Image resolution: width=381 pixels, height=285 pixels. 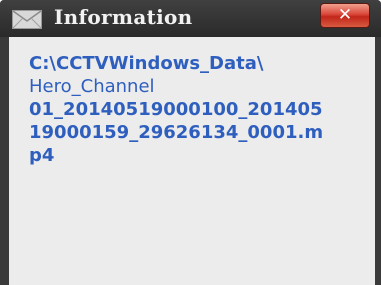 What do you see at coordinates (176, 109) in the screenshot?
I see `message-line: 01_20140519000100_201405` at bounding box center [176, 109].